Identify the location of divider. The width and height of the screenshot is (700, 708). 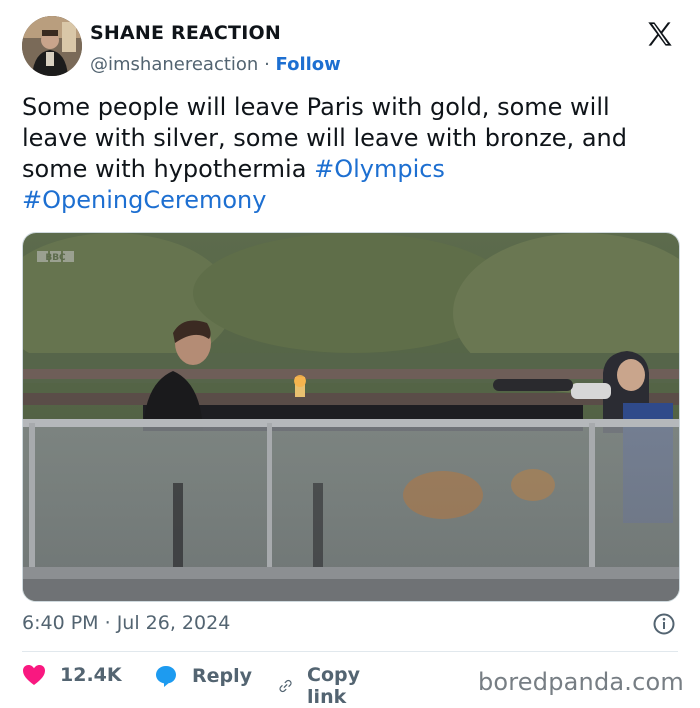
(350, 651).